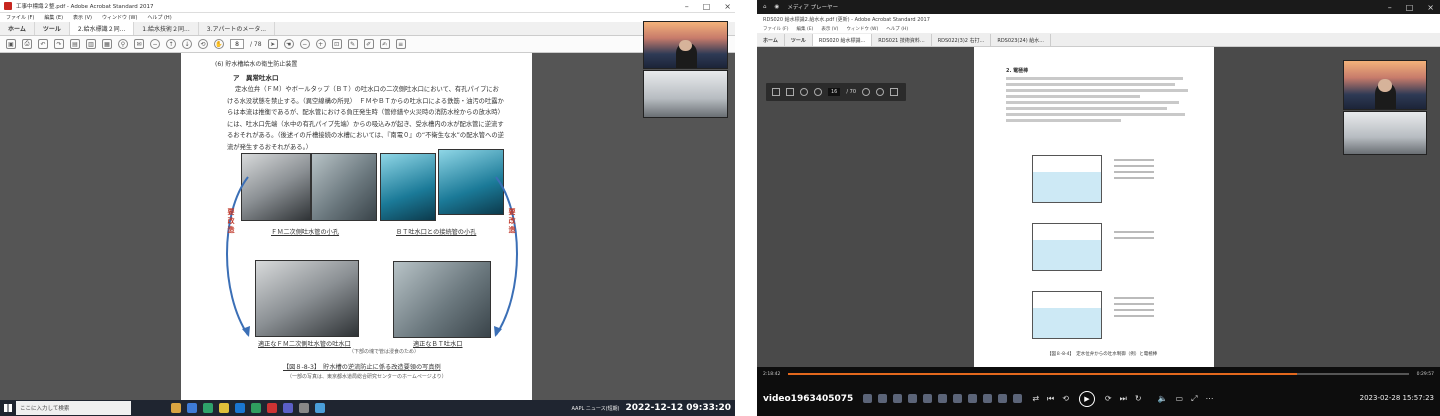 This screenshot has height=416, width=1440. What do you see at coordinates (384, 44) in the screenshot?
I see `sign-icon: ✍` at bounding box center [384, 44].